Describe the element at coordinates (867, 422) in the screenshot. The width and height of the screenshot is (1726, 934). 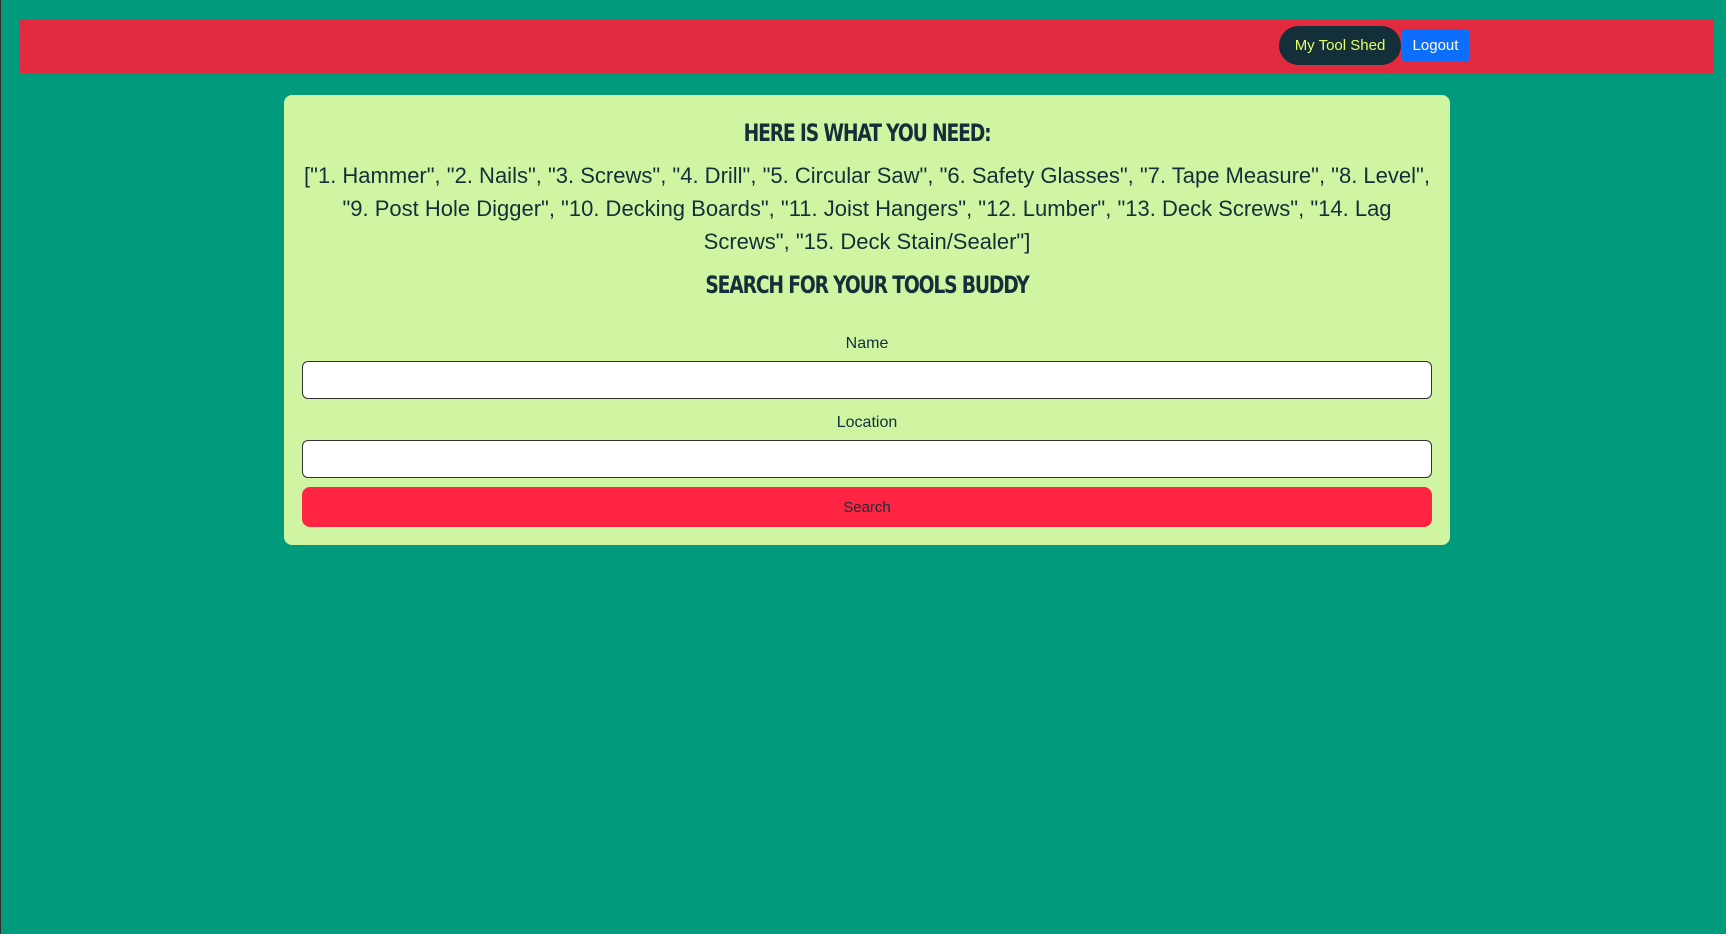
I see `location-label: Location` at that location.